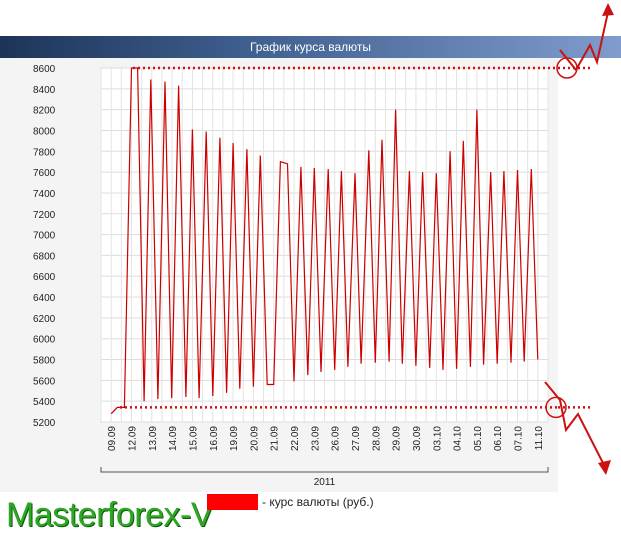 The image size is (621, 547). Describe the element at coordinates (44, 361) in the screenshot. I see `y-tick-label: 5800` at that location.